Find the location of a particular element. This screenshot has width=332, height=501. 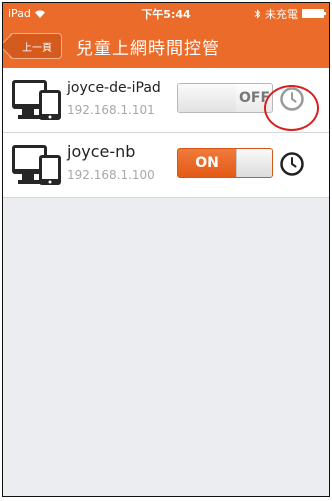

back-button-label: 上一頁 is located at coordinates (37, 48).